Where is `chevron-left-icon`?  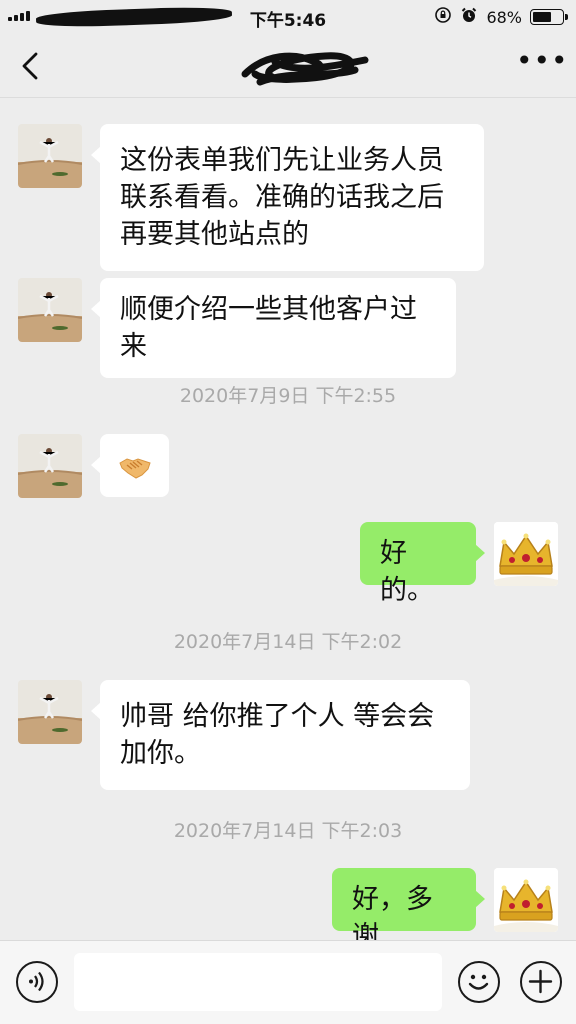
chevron-left-icon is located at coordinates (30, 66).